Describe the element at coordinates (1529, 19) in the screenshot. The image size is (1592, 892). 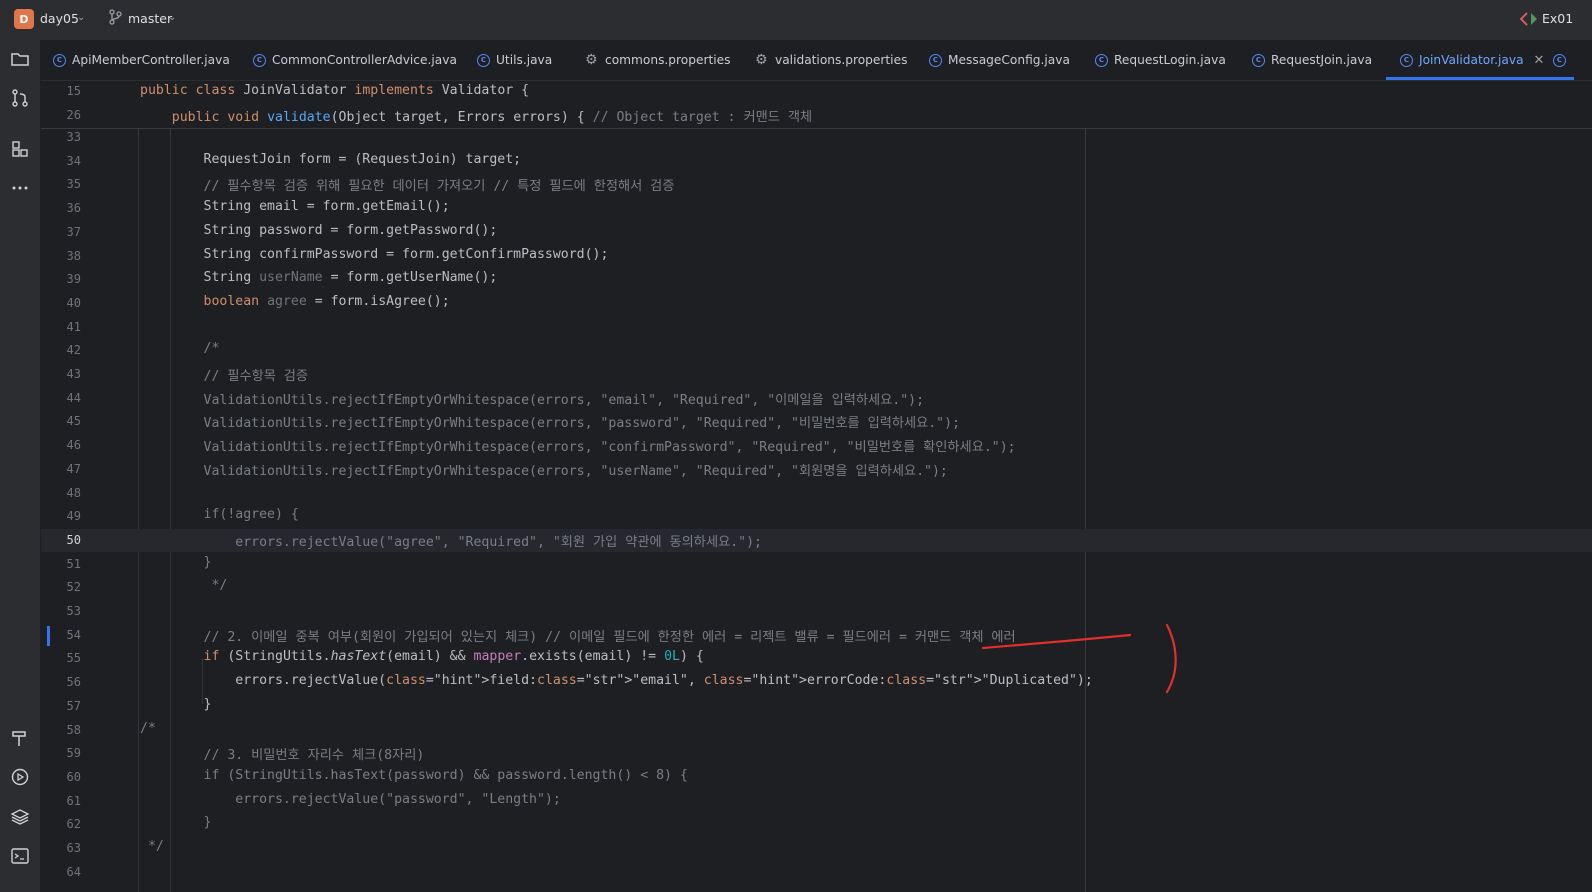
I see `run-config-icon` at that location.